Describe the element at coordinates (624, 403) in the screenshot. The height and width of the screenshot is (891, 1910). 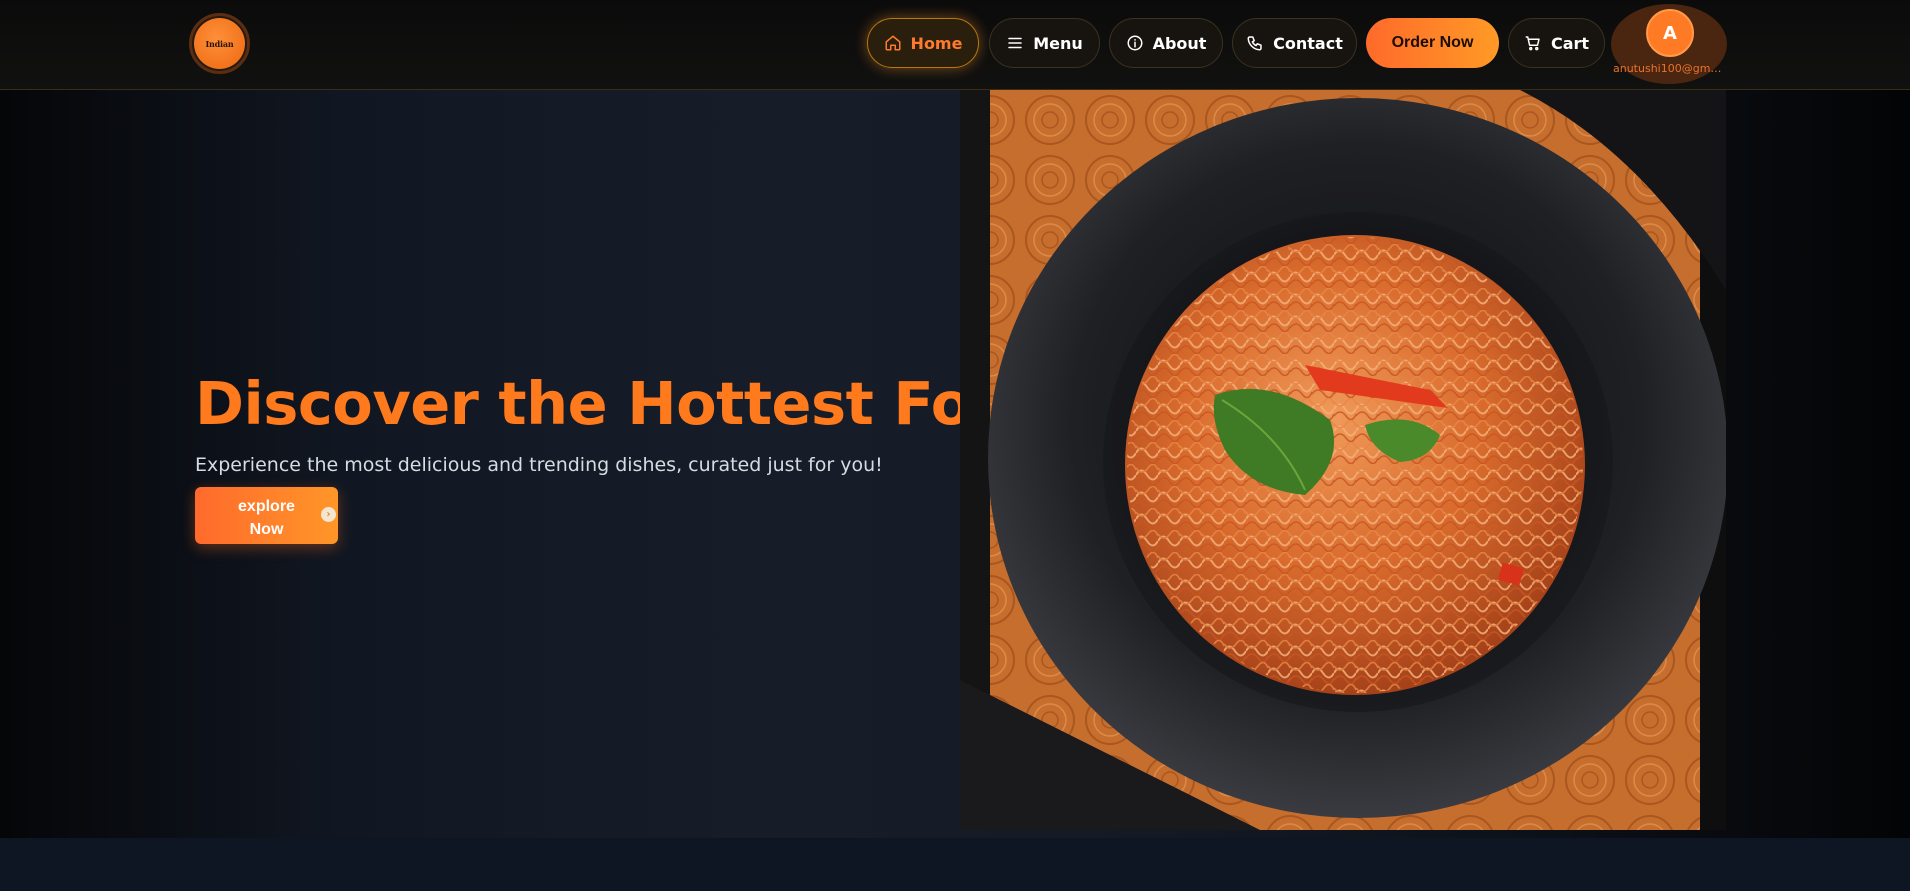
I see `hero-title: Discover the Hottest Food` at that location.